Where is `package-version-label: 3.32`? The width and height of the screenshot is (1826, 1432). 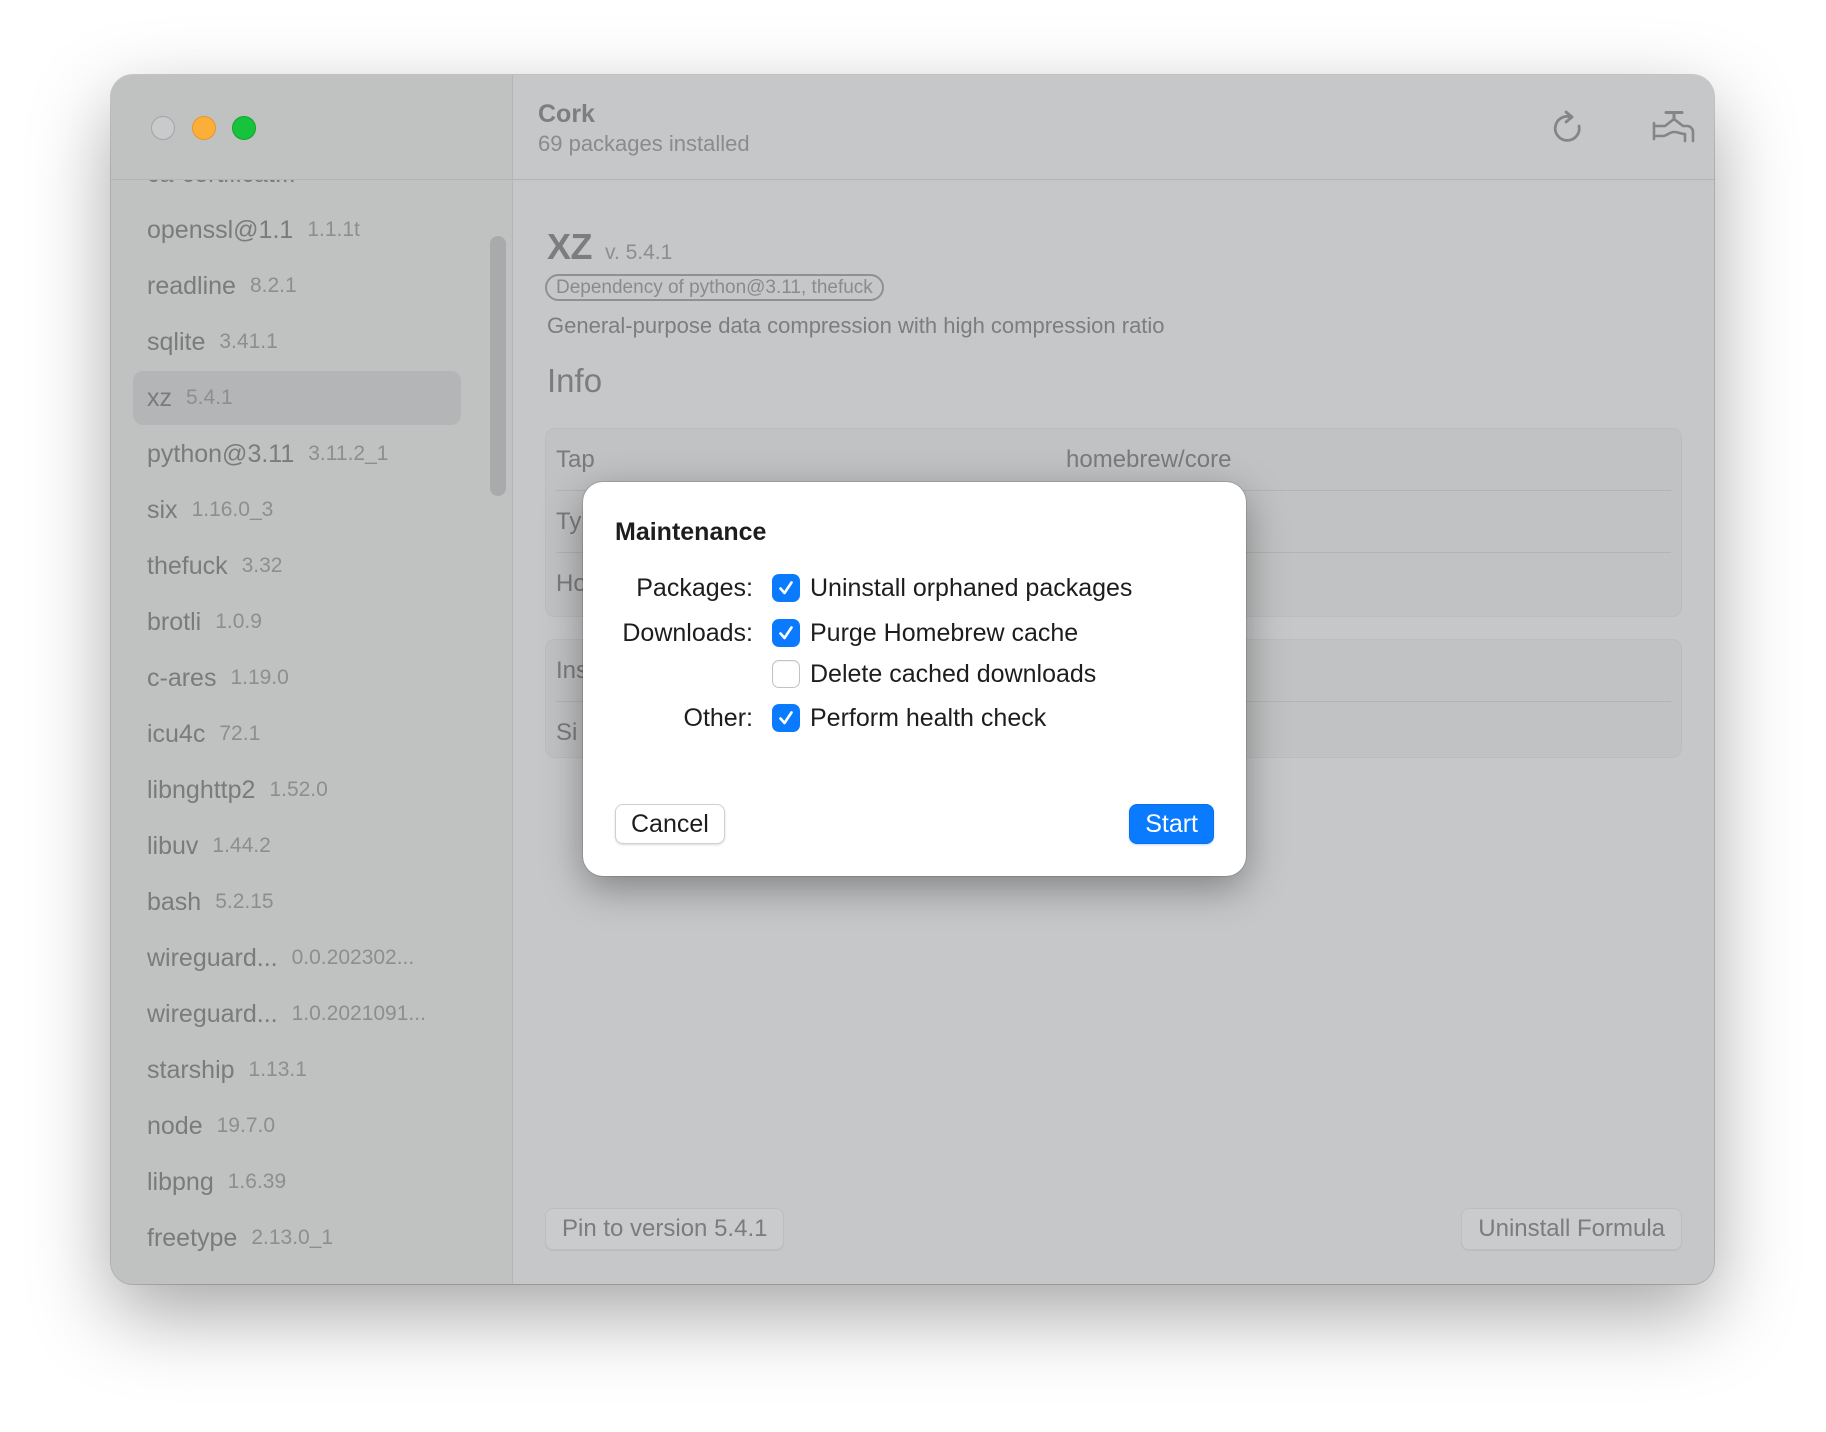 package-version-label: 3.32 is located at coordinates (262, 565).